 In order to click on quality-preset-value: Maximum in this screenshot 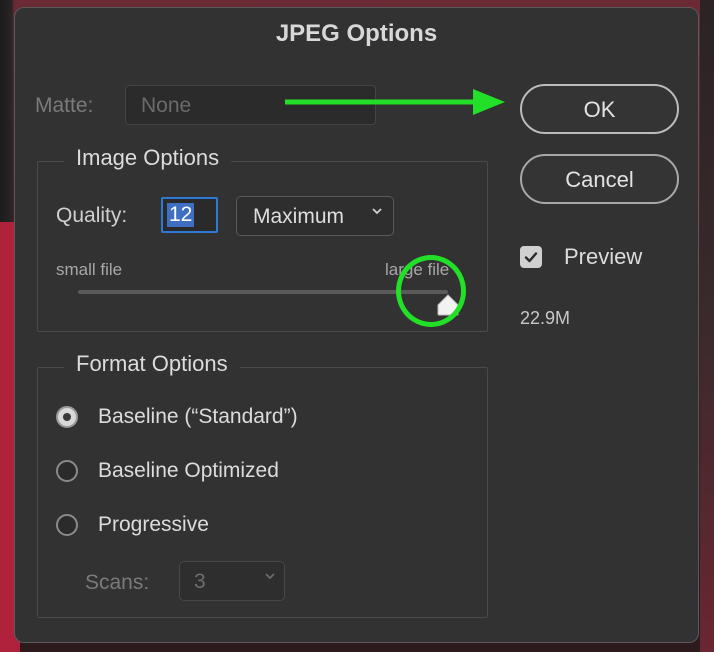, I will do `click(299, 216)`.